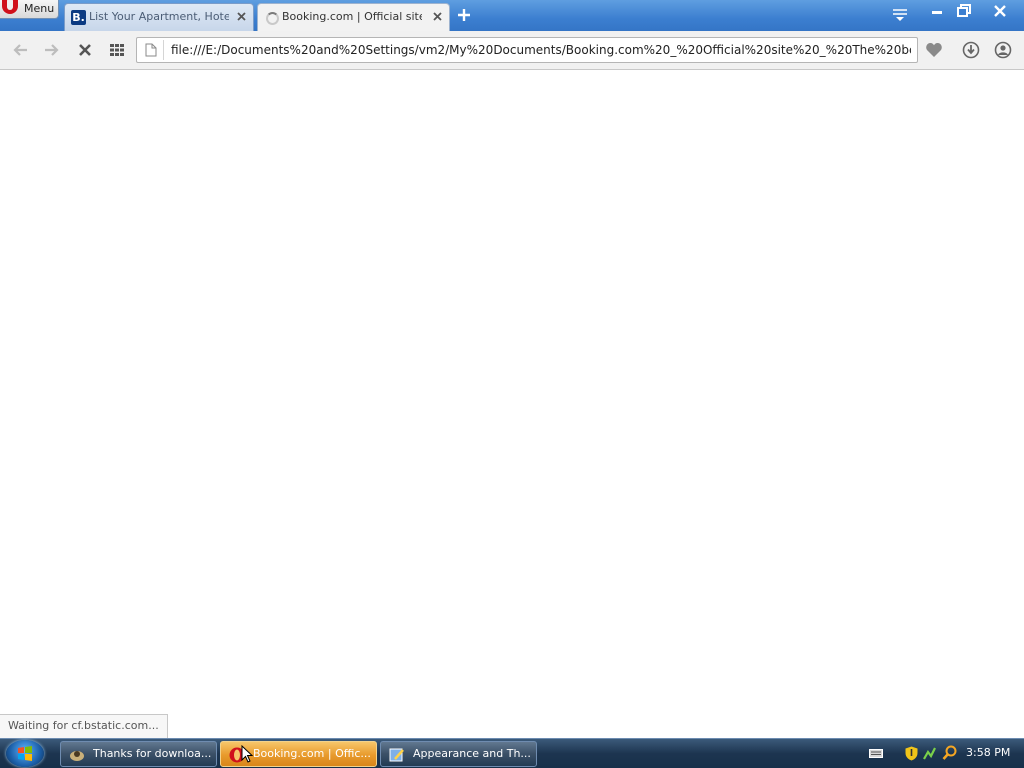  Describe the element at coordinates (876, 753) in the screenshot. I see `keyboard-icon` at that location.